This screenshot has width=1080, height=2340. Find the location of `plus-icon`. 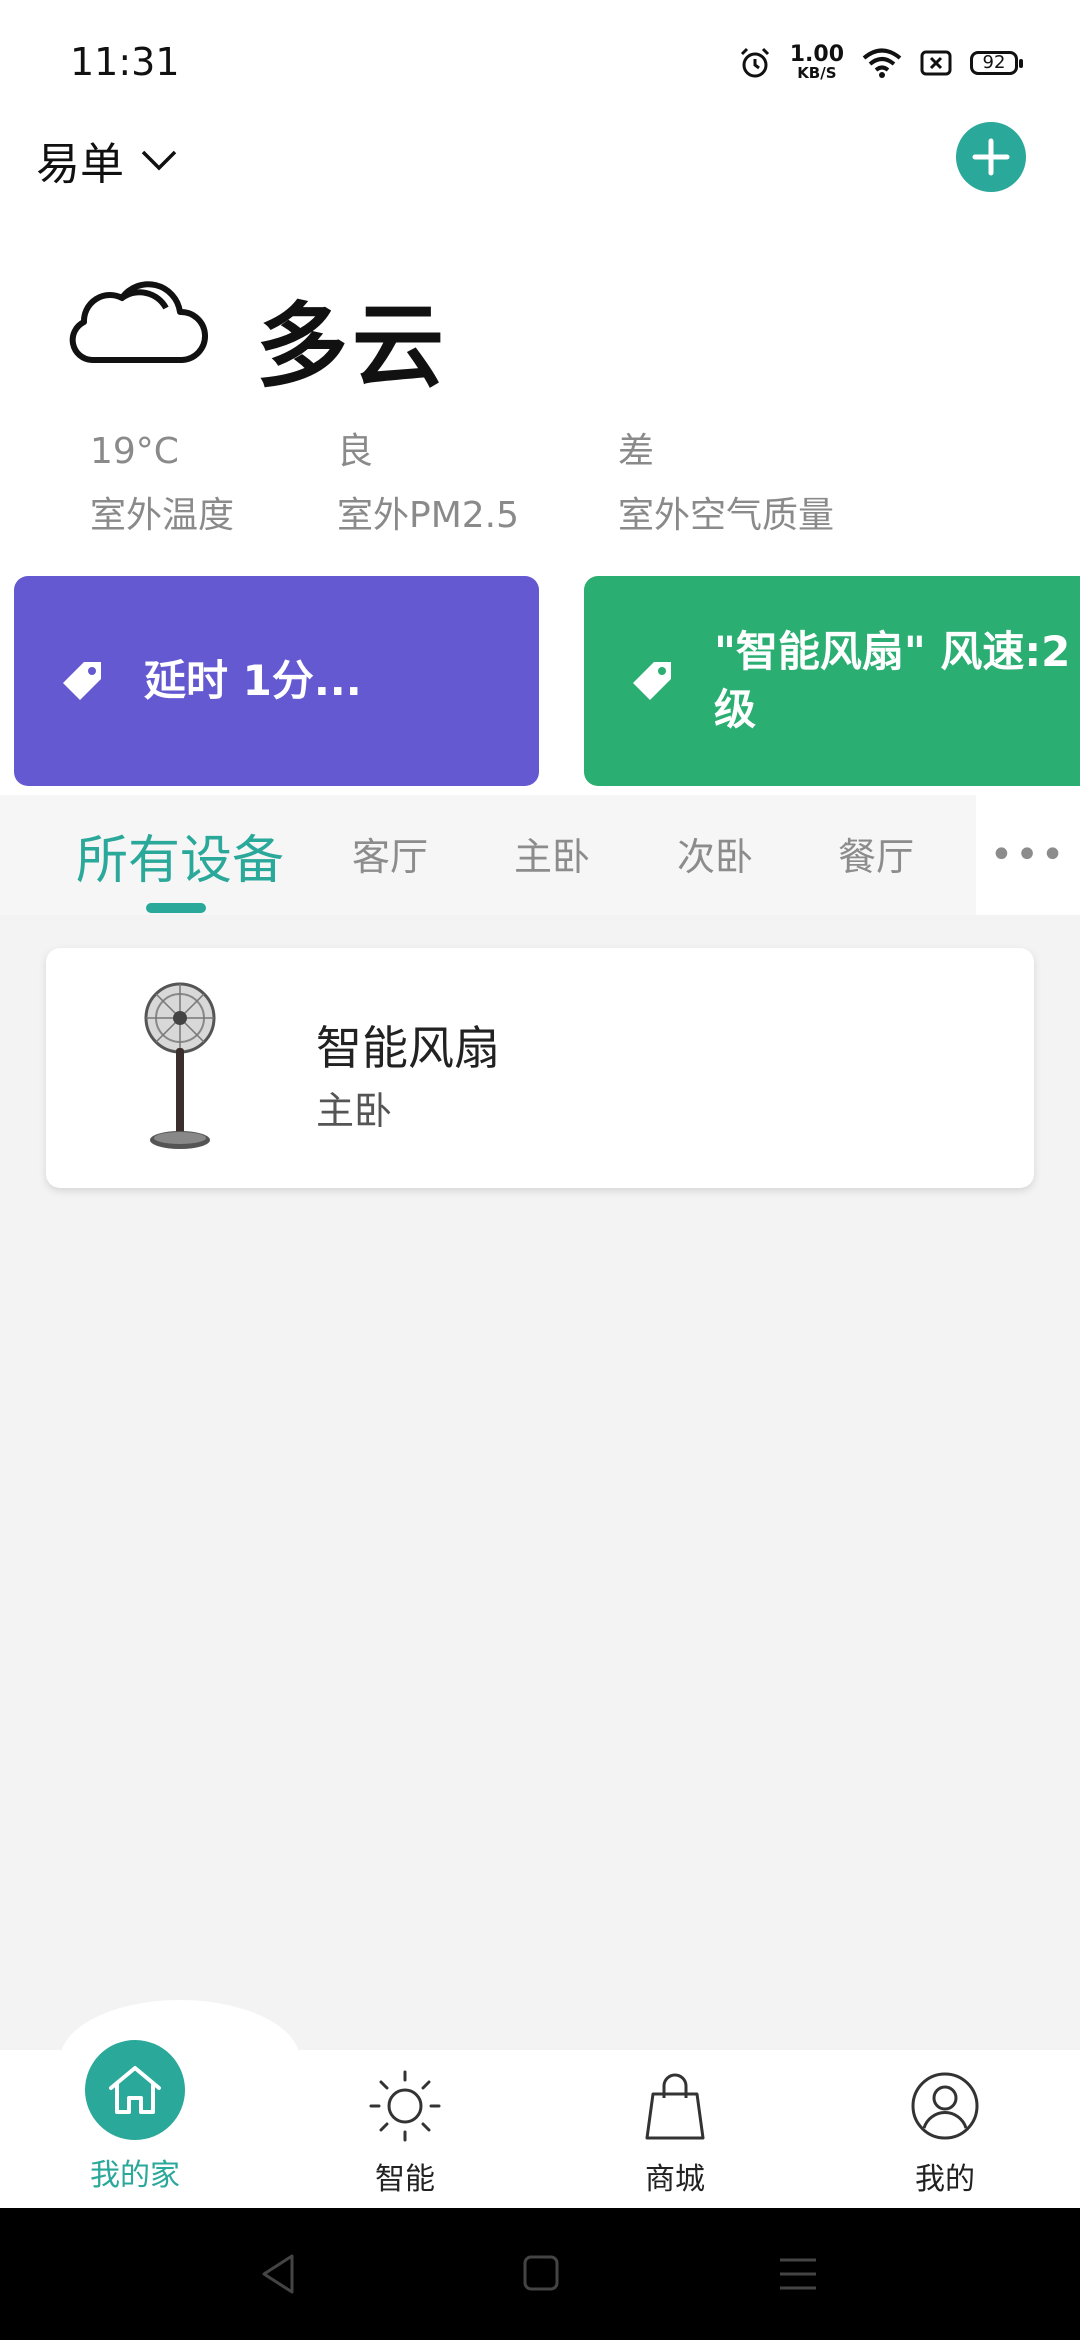

plus-icon is located at coordinates (991, 157).